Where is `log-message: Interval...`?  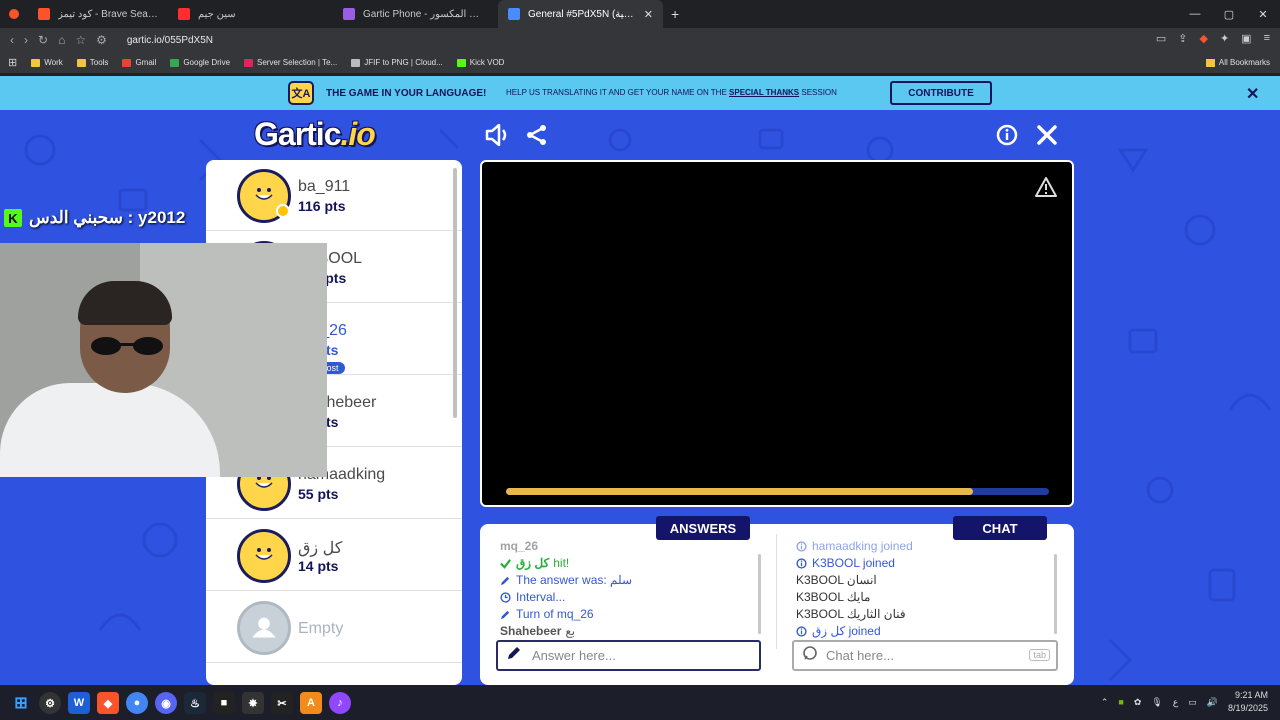
log-message: Interval... is located at coordinates (630, 597).